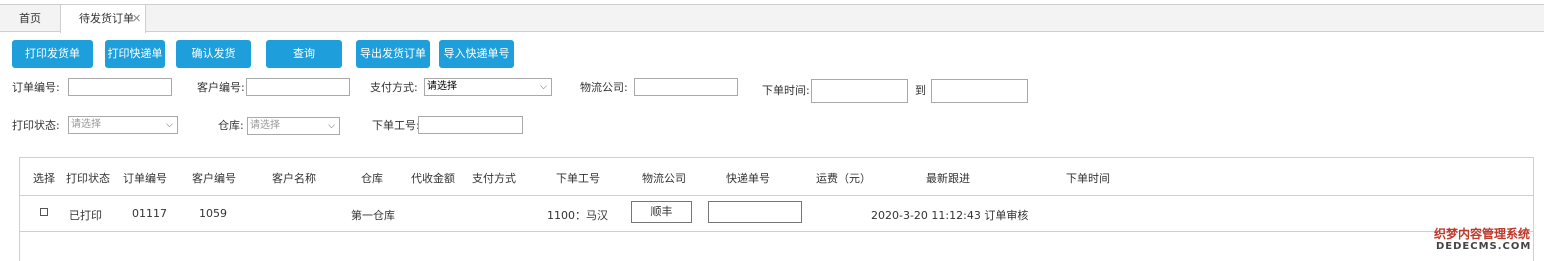  I want to click on print-status-select-value: 请选择, so click(86, 124).